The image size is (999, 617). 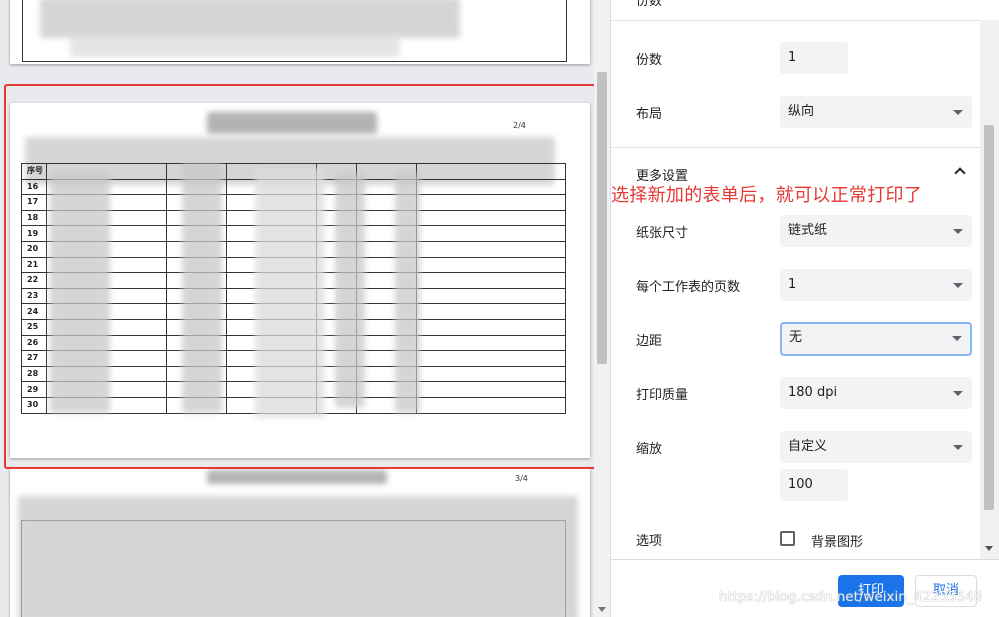 I want to click on preview-page-3: 3/4, so click(x=300, y=542).